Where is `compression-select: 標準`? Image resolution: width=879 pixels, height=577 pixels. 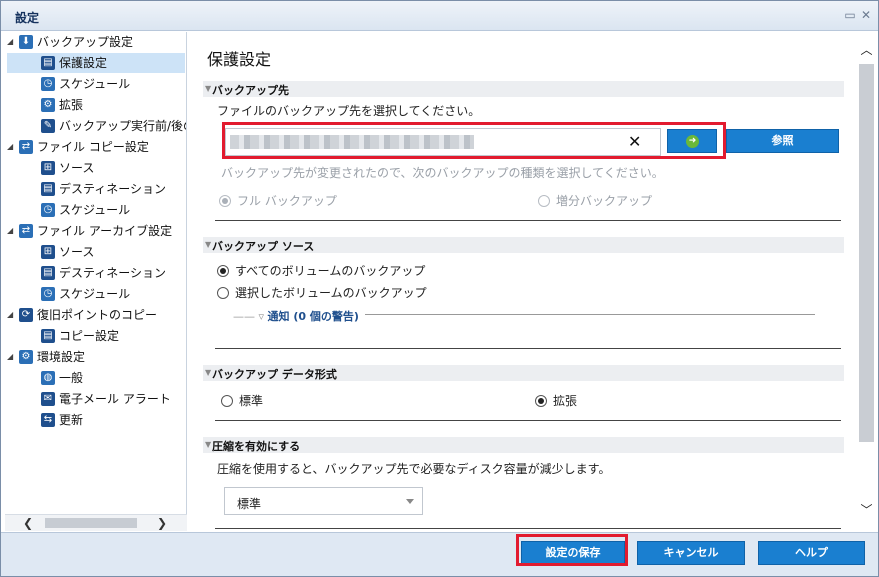 compression-select: 標準 is located at coordinates (323, 501).